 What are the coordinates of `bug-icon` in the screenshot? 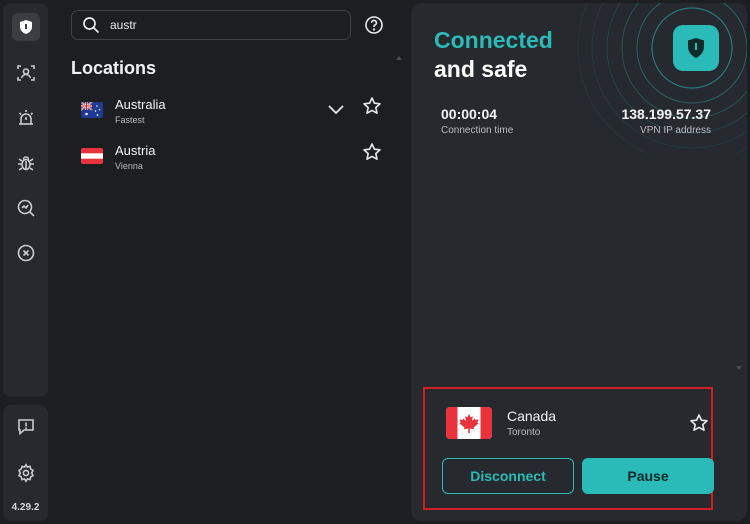 It's located at (25, 163).